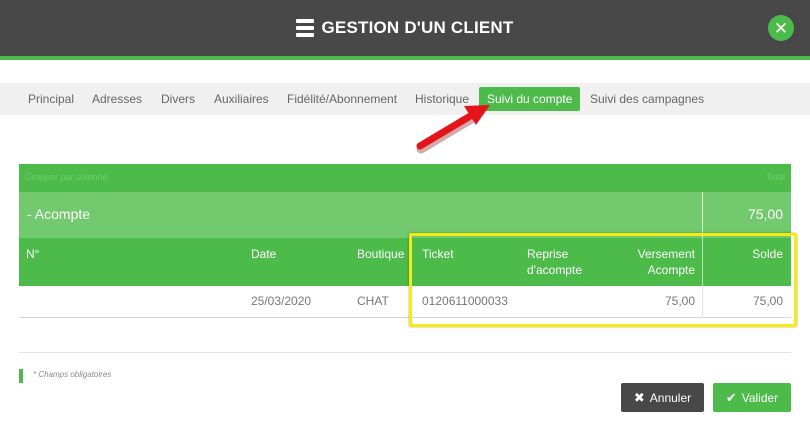 Image resolution: width=810 pixels, height=427 pixels. Describe the element at coordinates (373, 301) in the screenshot. I see `cell-boutique: CHAT` at that location.